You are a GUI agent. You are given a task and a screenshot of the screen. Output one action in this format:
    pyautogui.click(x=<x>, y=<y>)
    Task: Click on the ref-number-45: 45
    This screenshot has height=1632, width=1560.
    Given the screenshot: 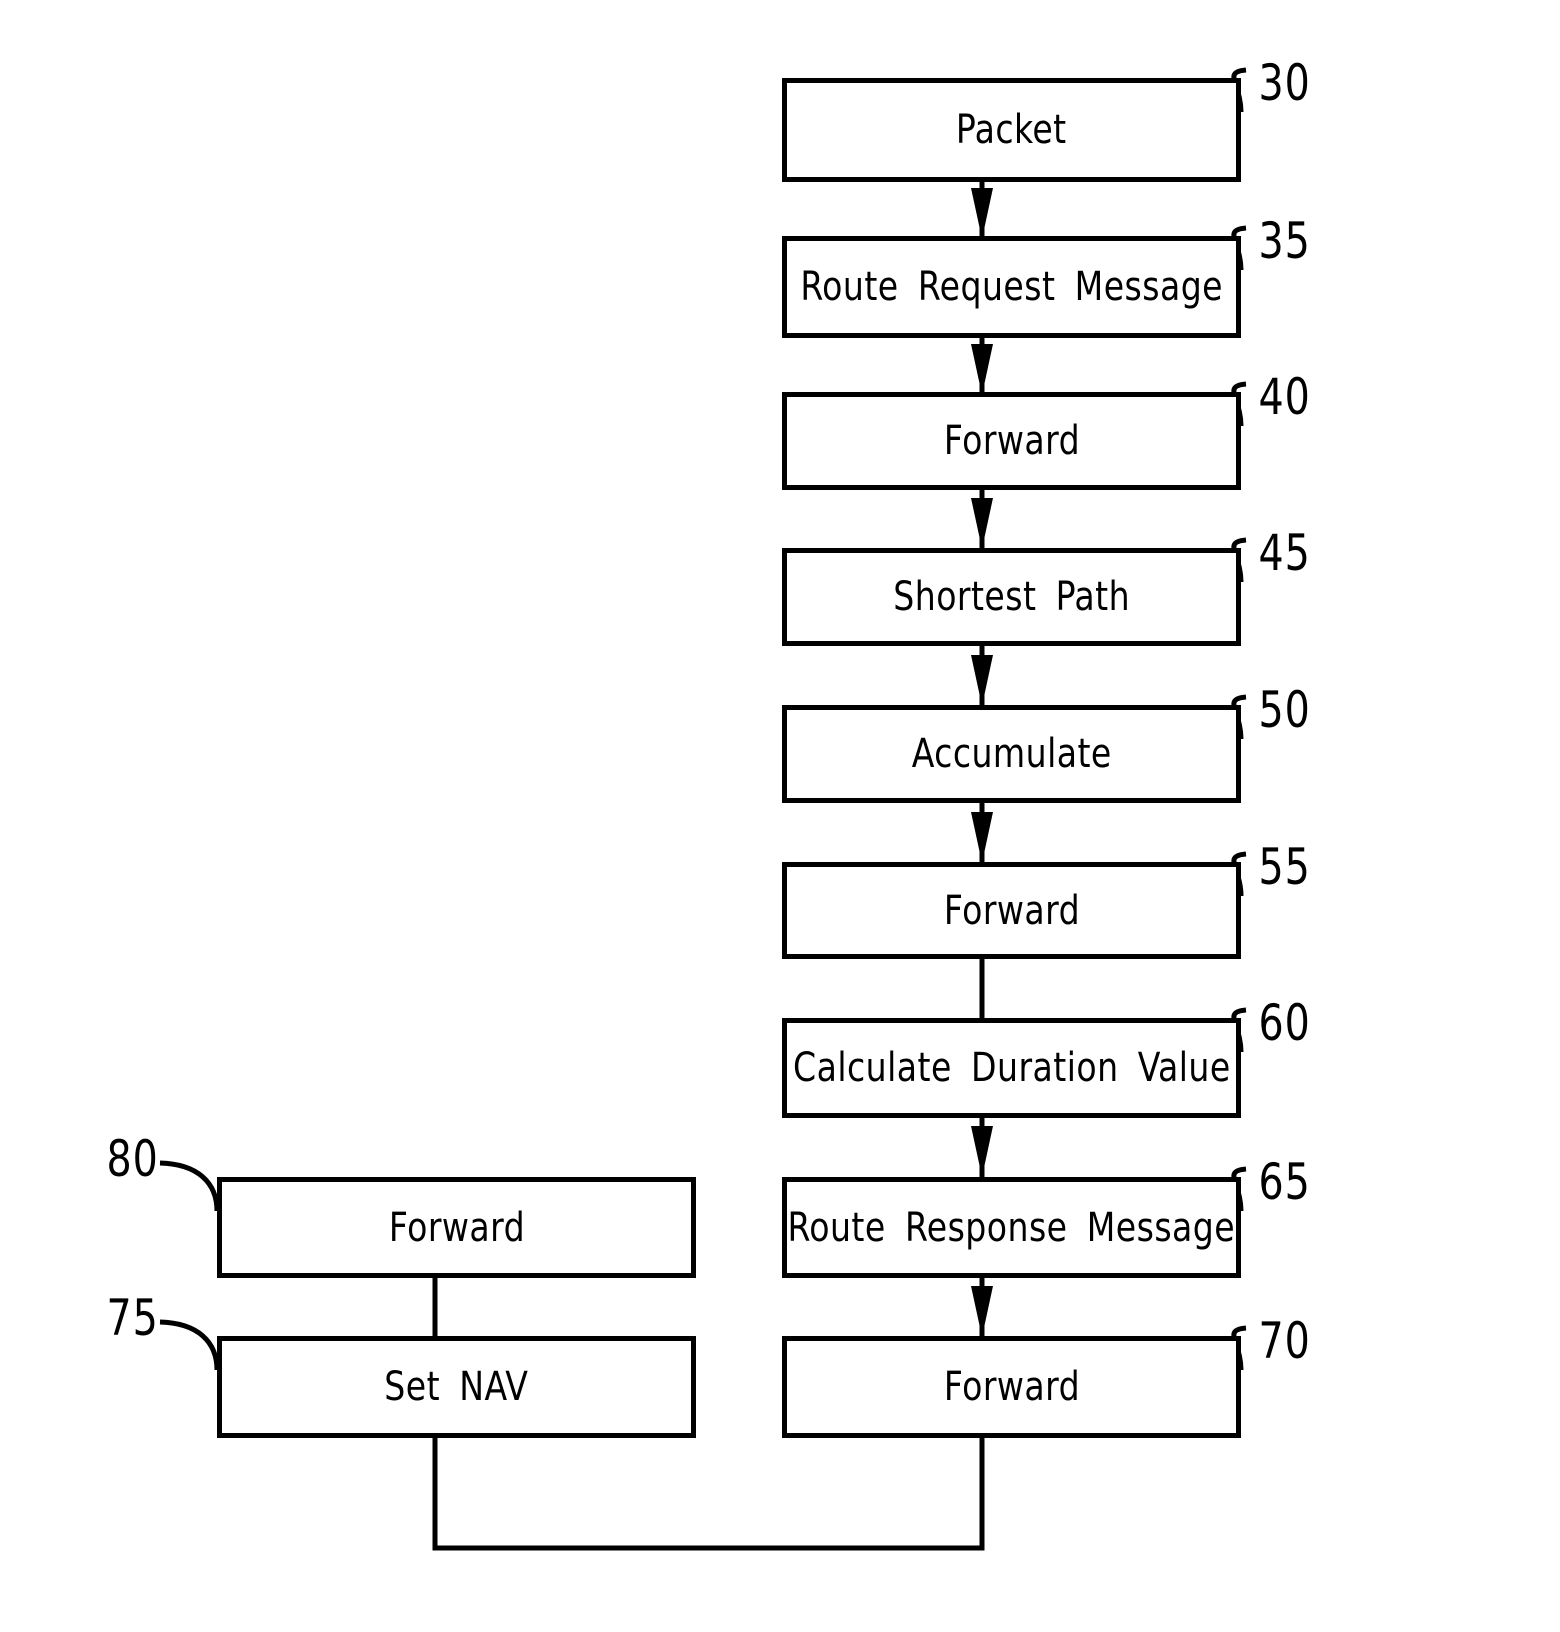 What is the action you would take?
    pyautogui.click(x=1284, y=553)
    